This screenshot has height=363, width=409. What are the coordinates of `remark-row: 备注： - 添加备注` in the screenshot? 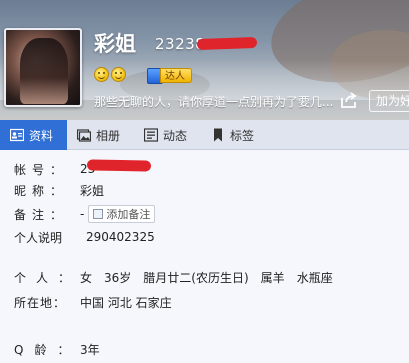 It's located at (85, 214).